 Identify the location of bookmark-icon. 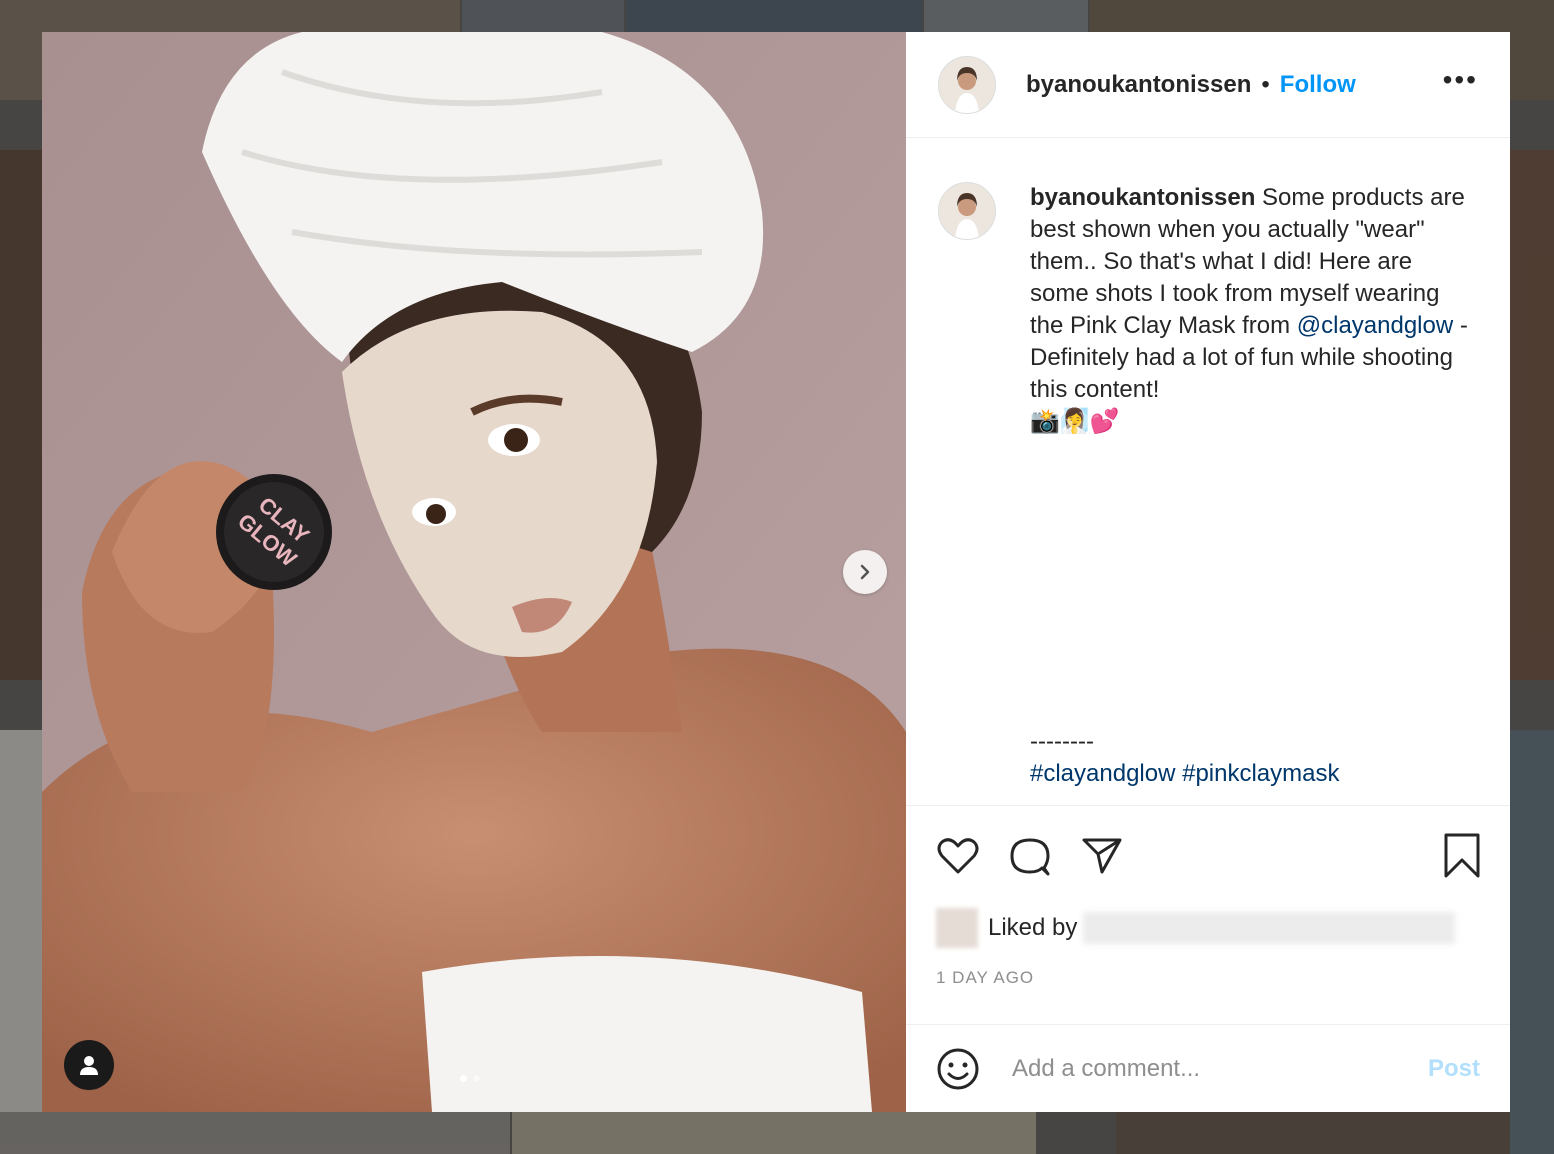
(1462, 855).